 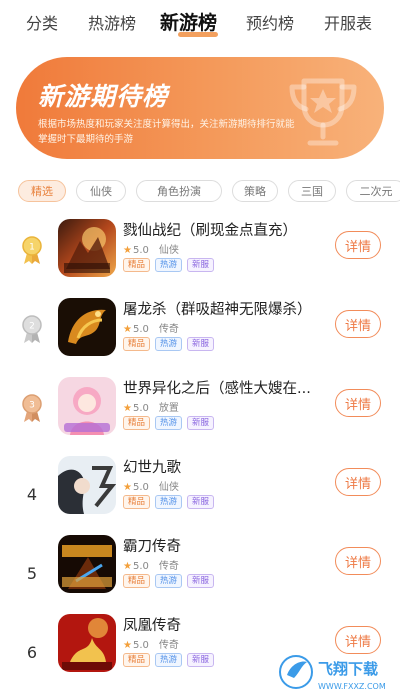 I want to click on tab-hot-games: 热游榜, so click(x=112, y=22).